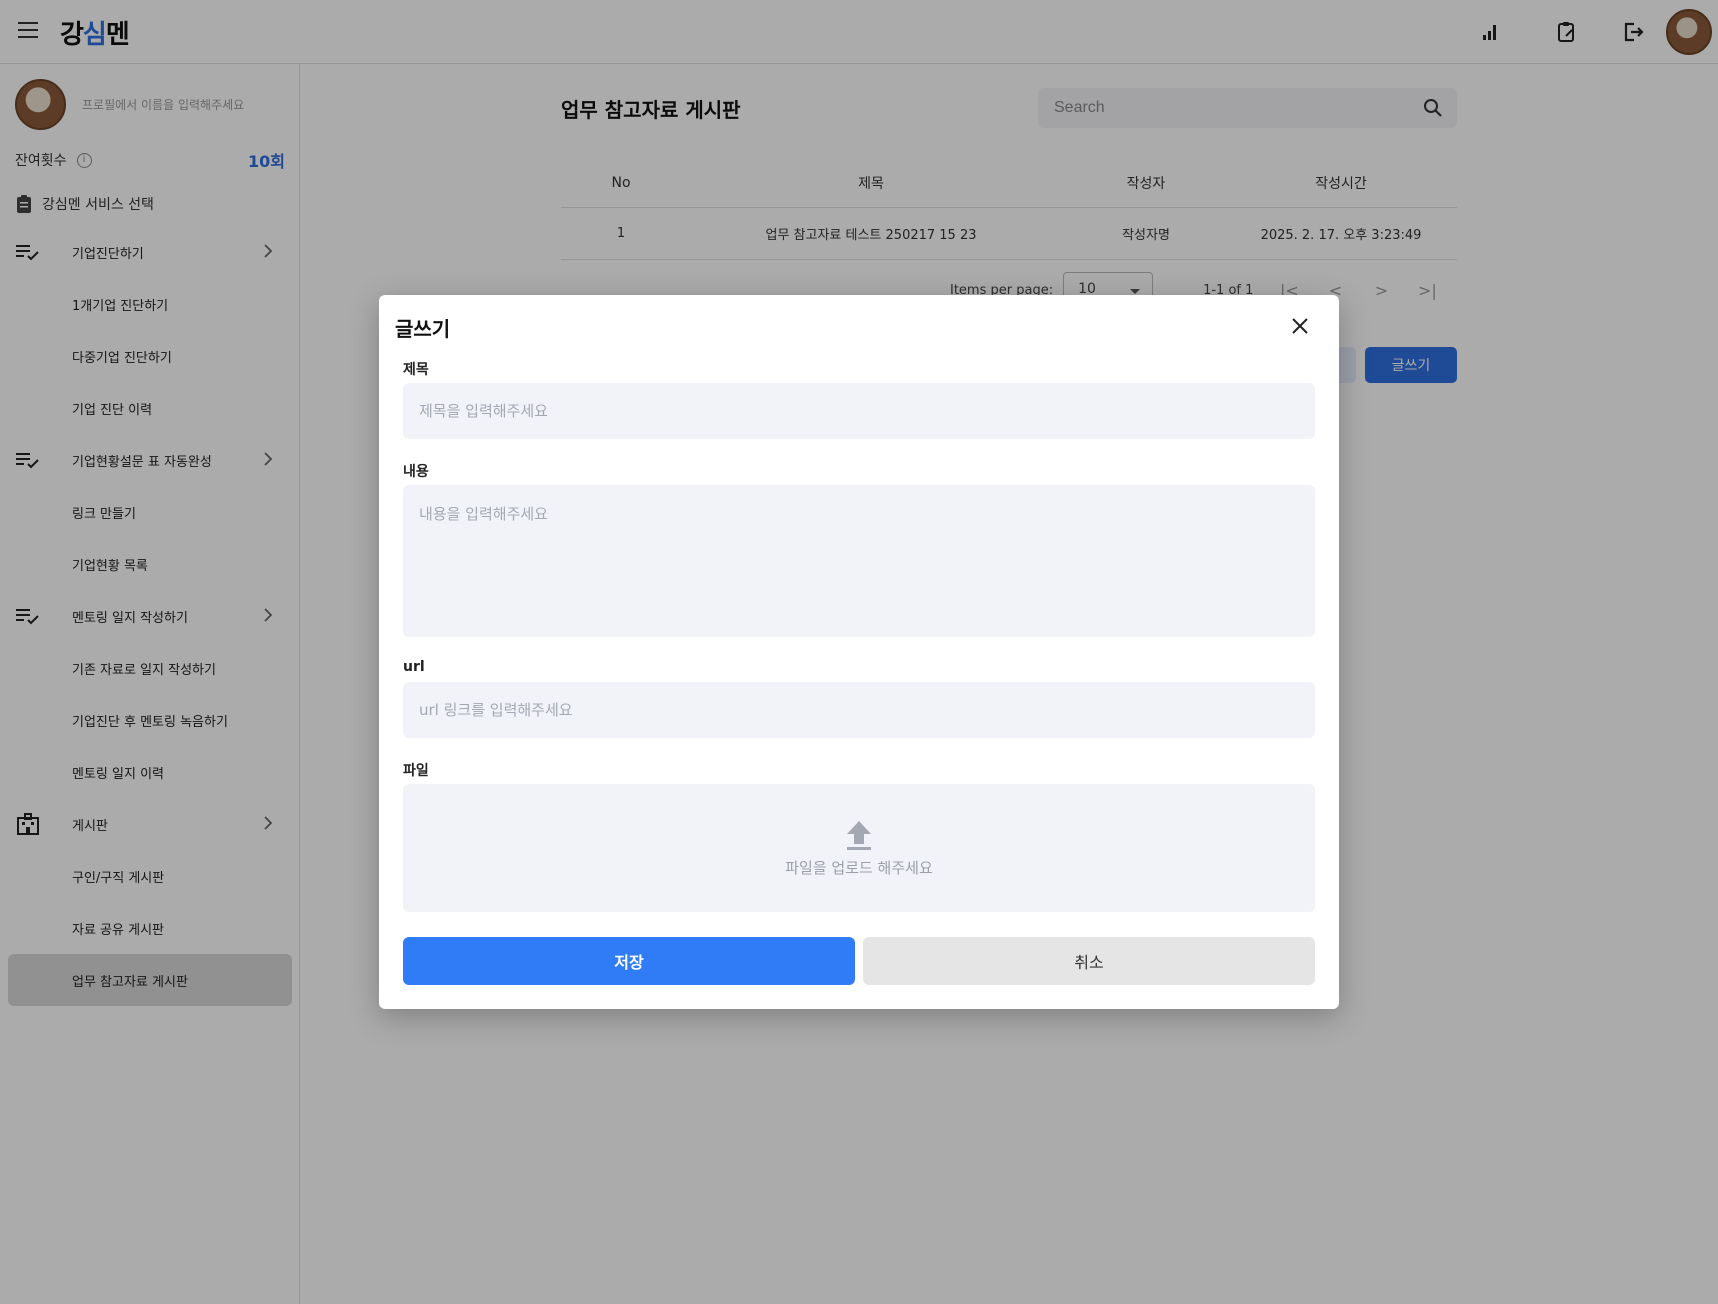 This screenshot has height=1304, width=1718. I want to click on content-textarea, so click(859, 561).